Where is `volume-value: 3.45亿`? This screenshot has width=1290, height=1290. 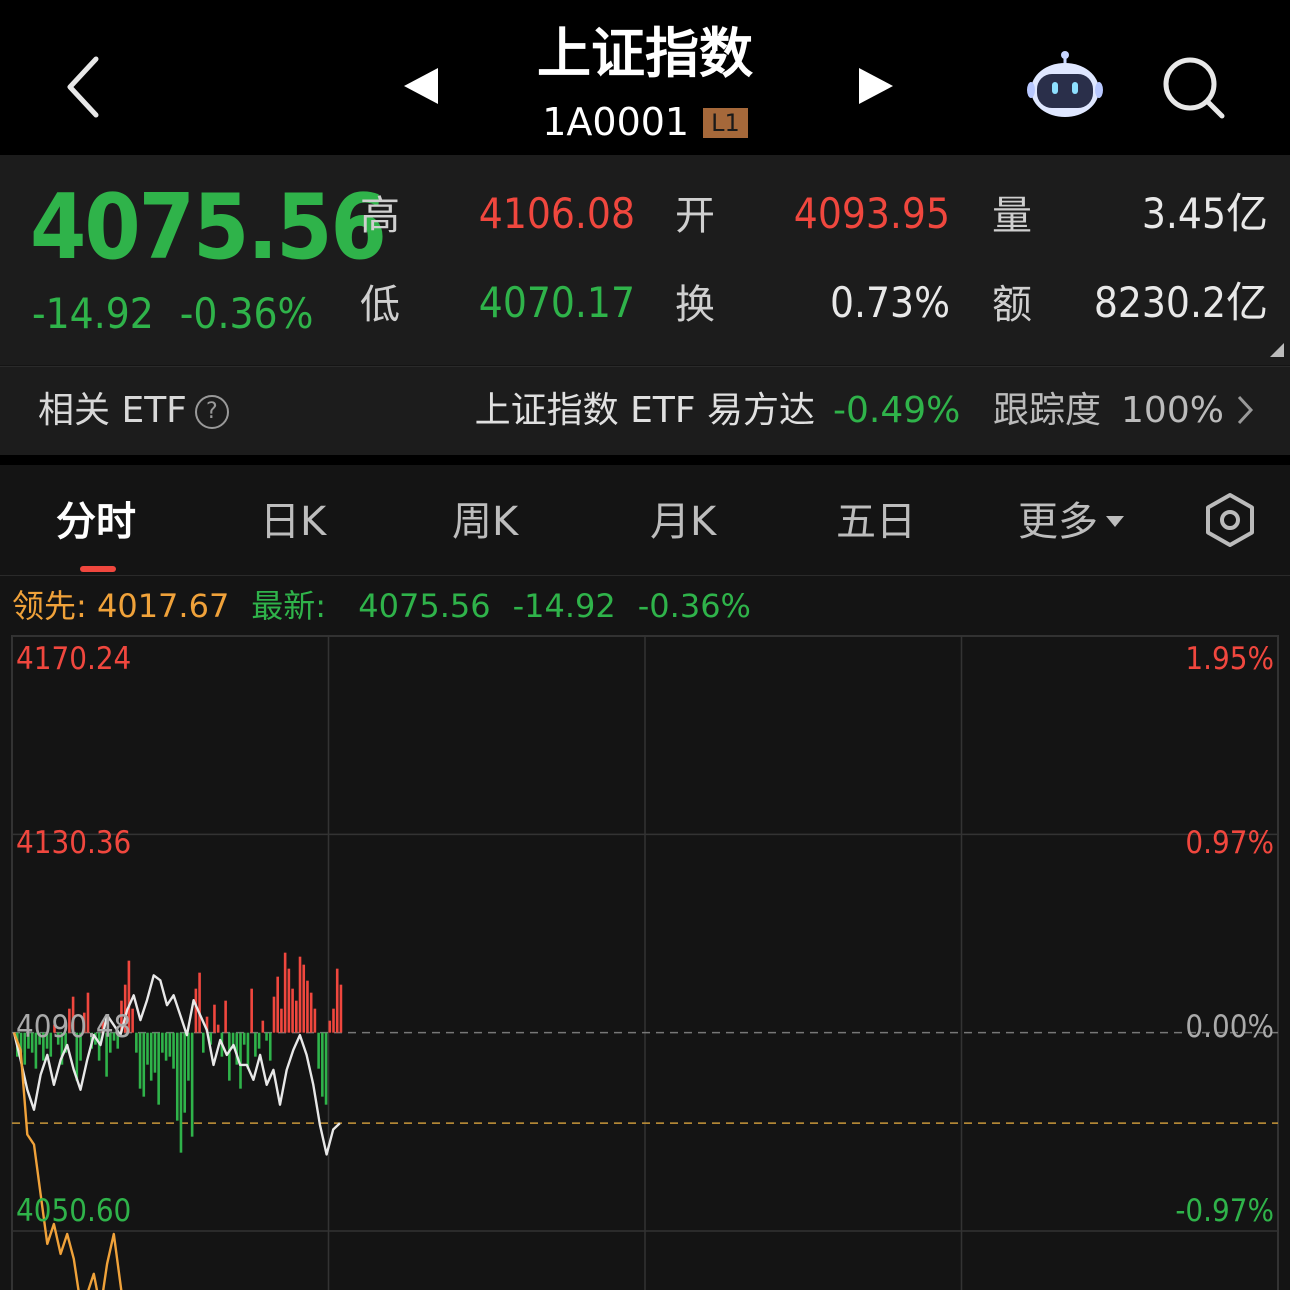
volume-value: 3.45亿 is located at coordinates (1204, 213).